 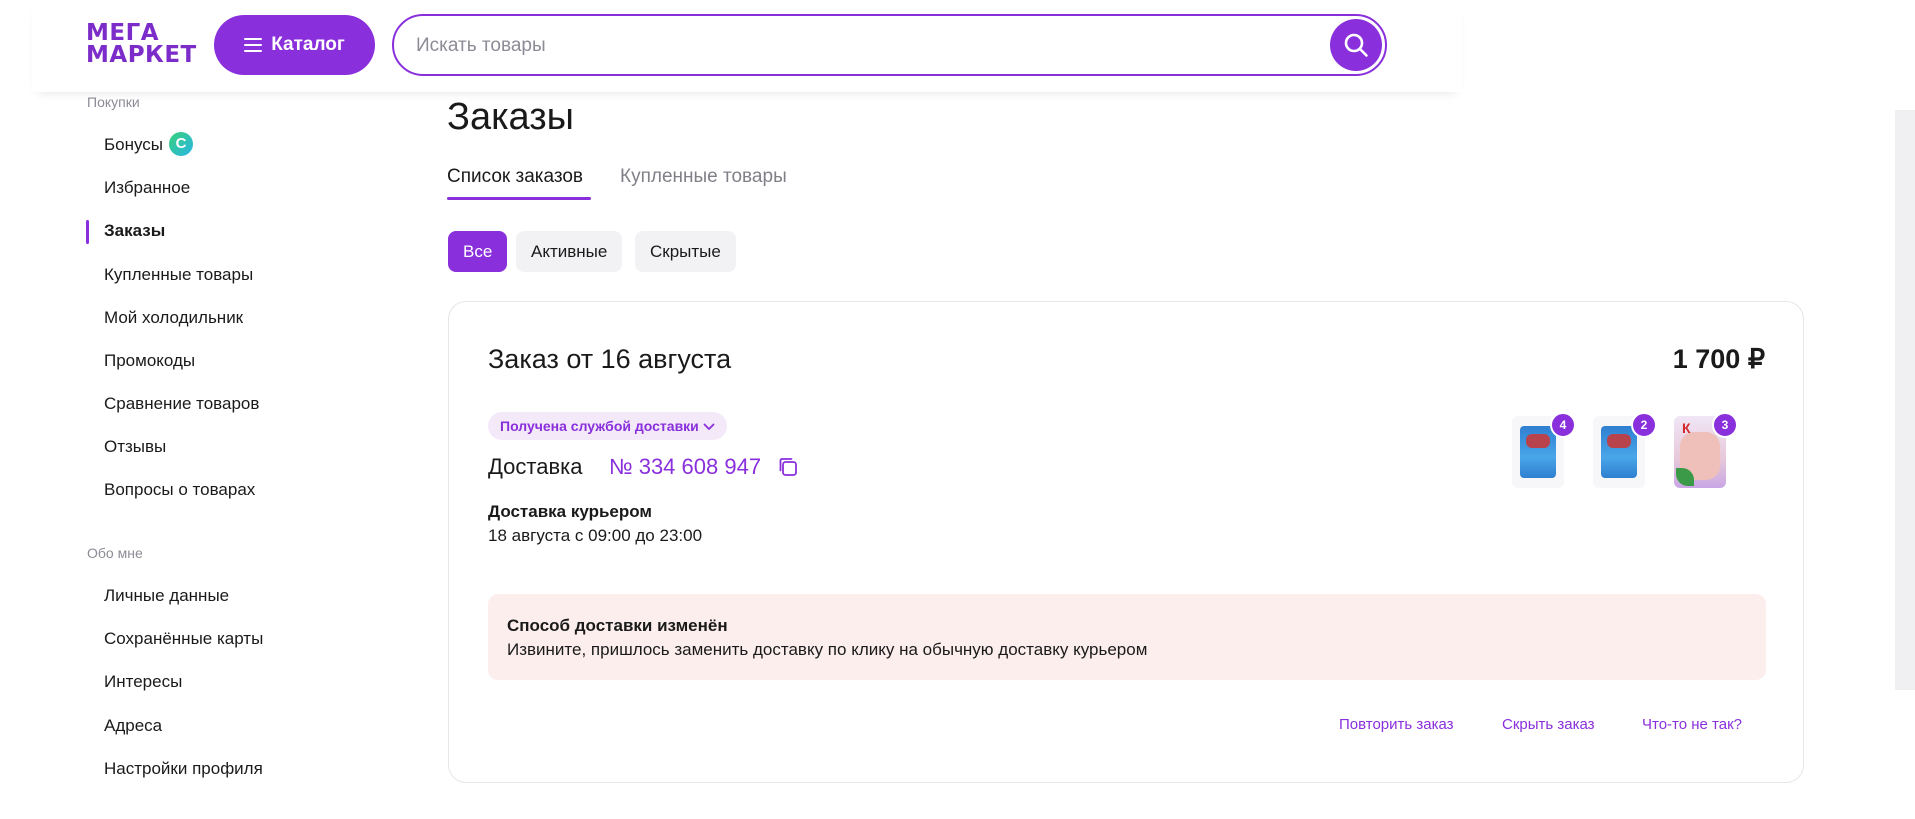 I want to click on megamarket-logo: МЕГА МАРКЕТ, so click(x=141, y=44).